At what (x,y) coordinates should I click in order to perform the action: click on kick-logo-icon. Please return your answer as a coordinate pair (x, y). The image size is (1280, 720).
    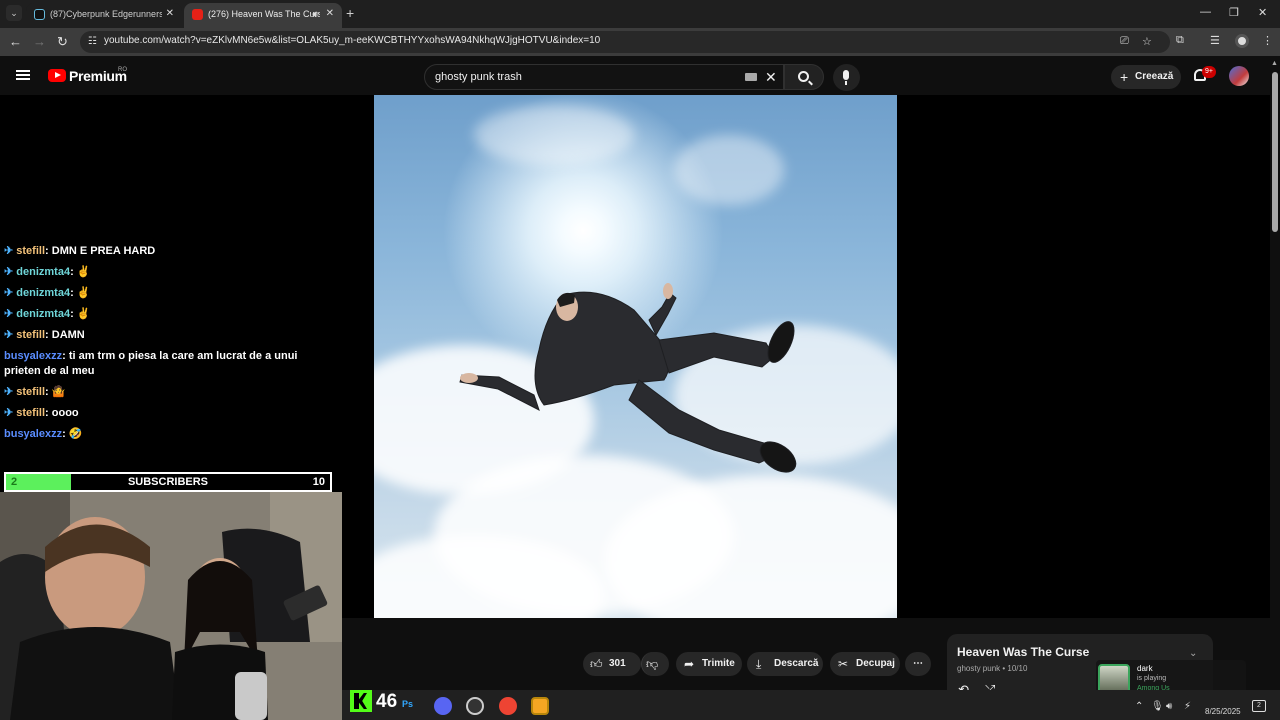
    Looking at the image, I should click on (361, 701).